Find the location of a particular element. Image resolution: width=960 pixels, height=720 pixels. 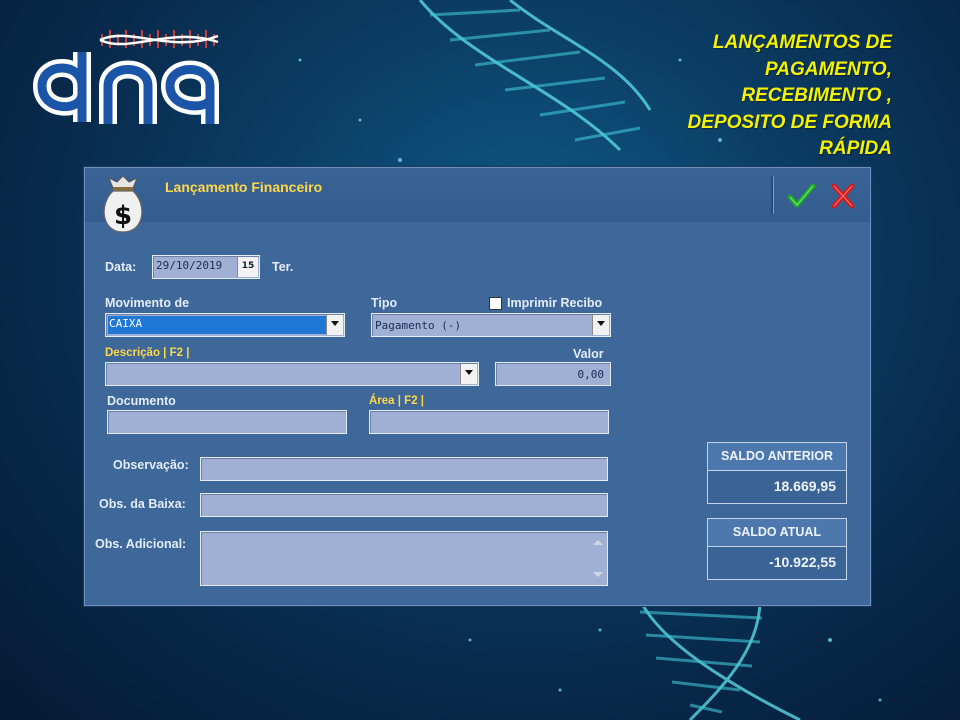

imprimir-recibo-label: Imprimir Recibo is located at coordinates (555, 303).